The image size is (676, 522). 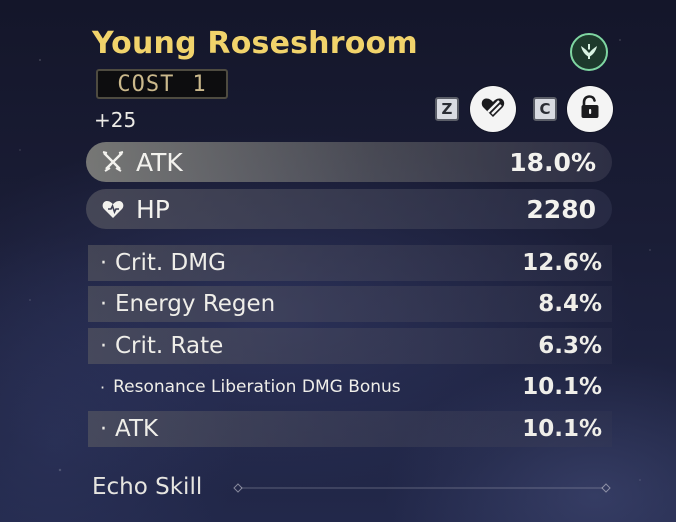 I want to click on unlock-icon, so click(x=590, y=109).